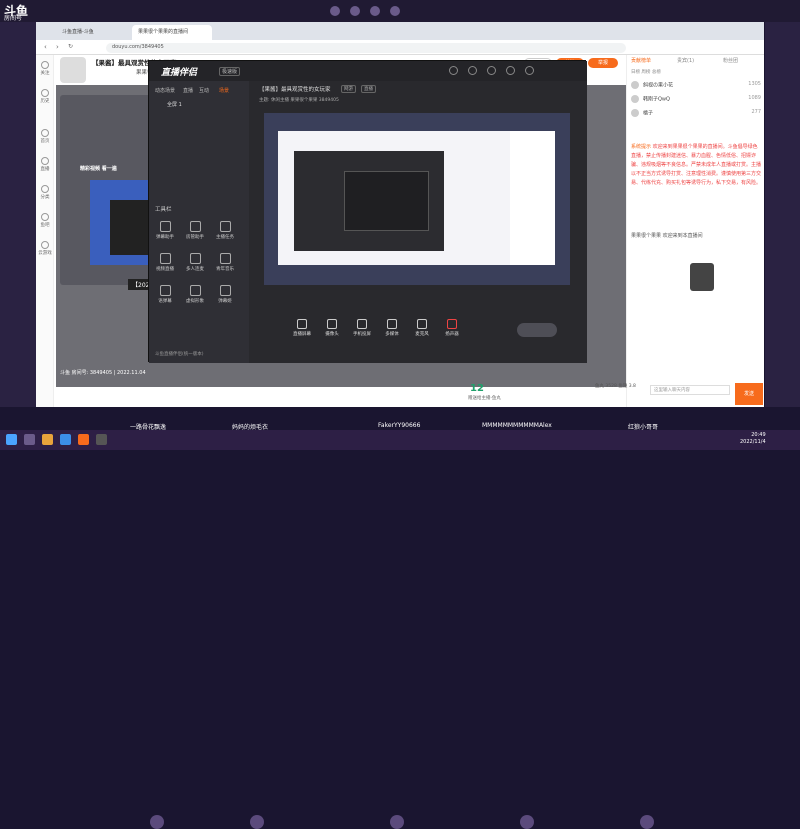 The height and width of the screenshot is (829, 800). Describe the element at coordinates (603, 63) in the screenshot. I see `report-button: 举报` at that location.